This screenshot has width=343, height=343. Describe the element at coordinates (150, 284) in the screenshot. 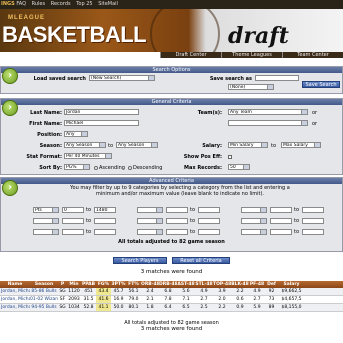

I see `column-header: ORB-48` at that location.